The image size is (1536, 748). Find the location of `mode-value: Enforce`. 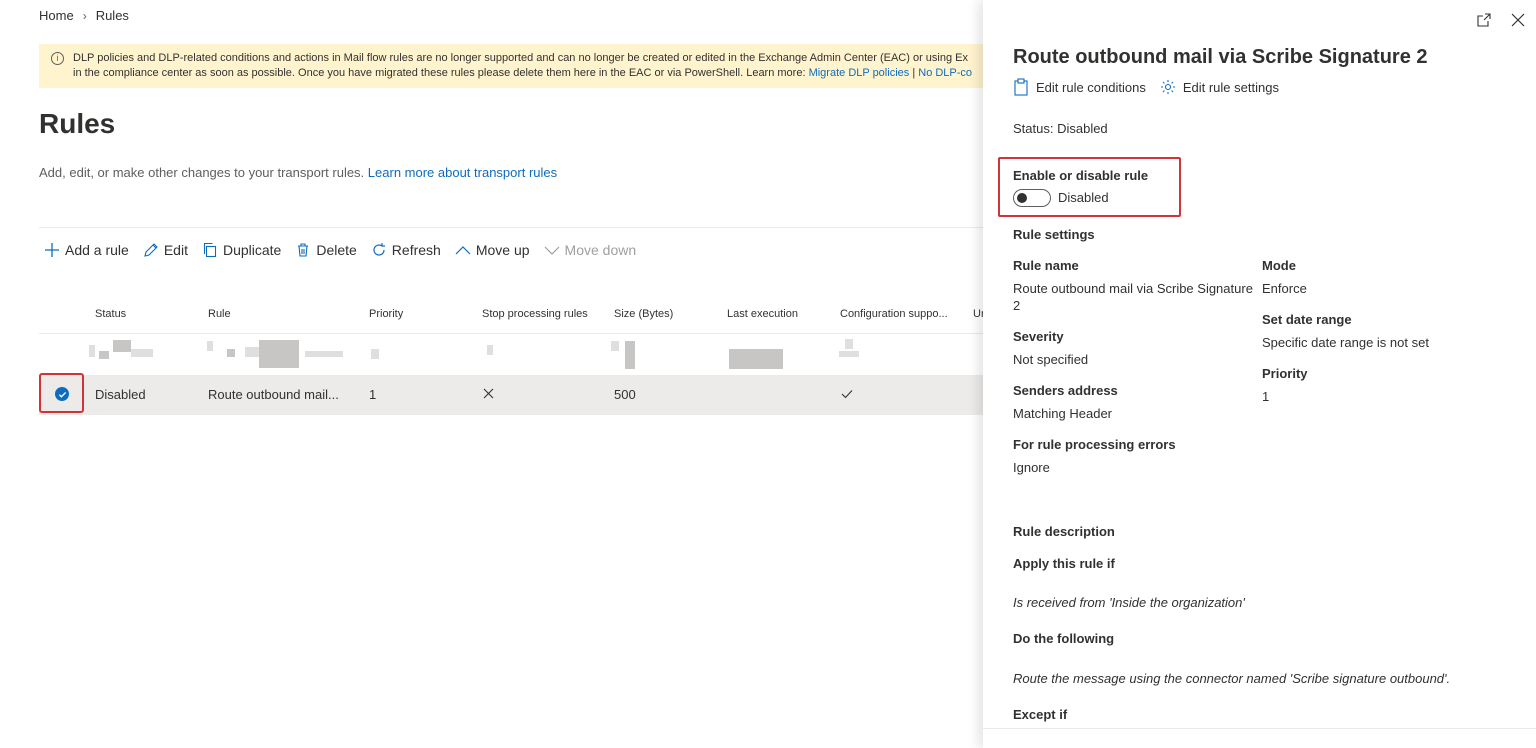

mode-value: Enforce is located at coordinates (1284, 288).